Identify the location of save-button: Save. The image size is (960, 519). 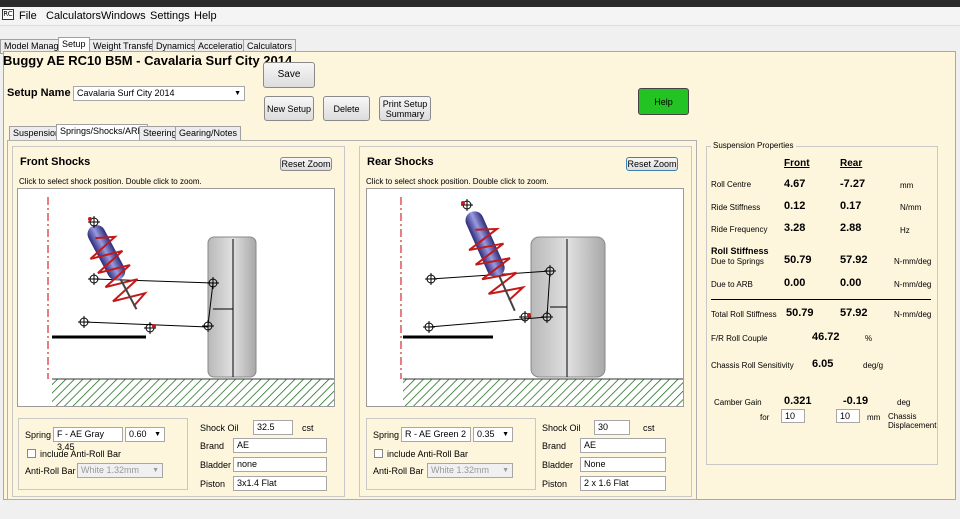
(289, 75).